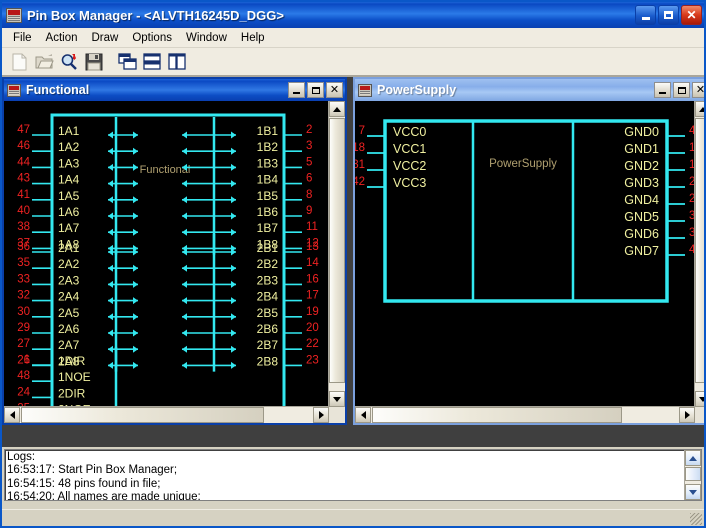 Image resolution: width=706 pixels, height=528 pixels. Describe the element at coordinates (23, 328) in the screenshot. I see `pin-number: 29` at that location.